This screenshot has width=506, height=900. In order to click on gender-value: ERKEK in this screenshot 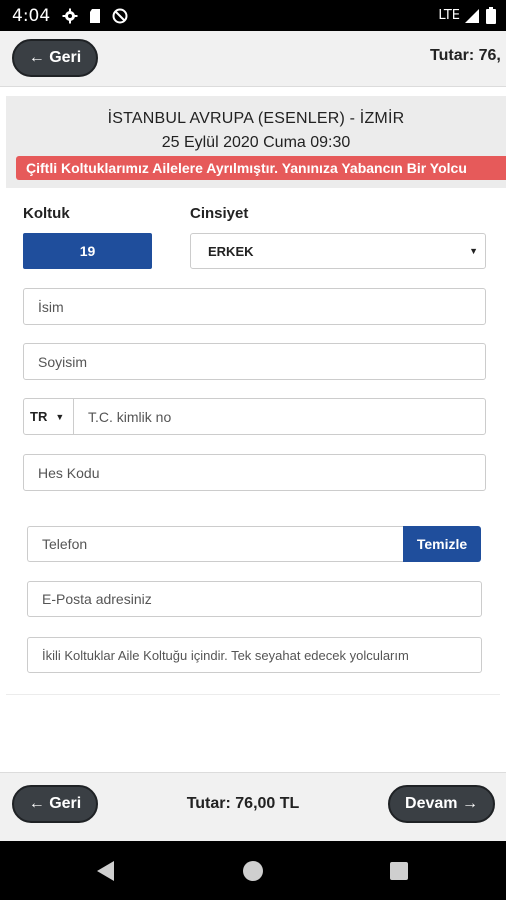, I will do `click(231, 251)`.